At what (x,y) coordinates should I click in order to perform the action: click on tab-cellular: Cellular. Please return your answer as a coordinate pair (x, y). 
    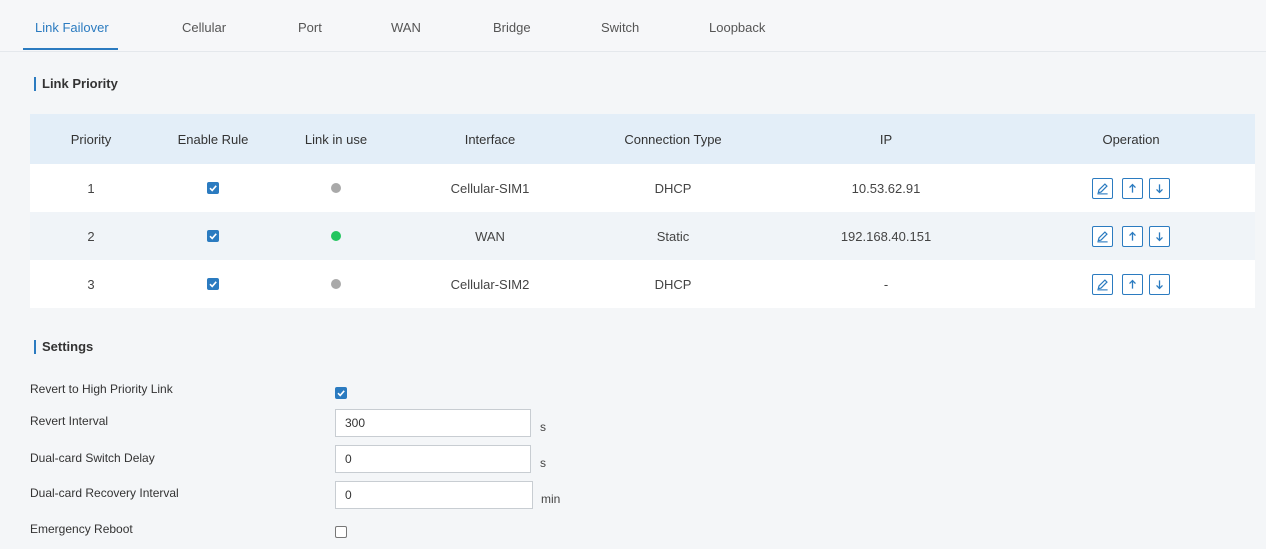
    Looking at the image, I should click on (204, 27).